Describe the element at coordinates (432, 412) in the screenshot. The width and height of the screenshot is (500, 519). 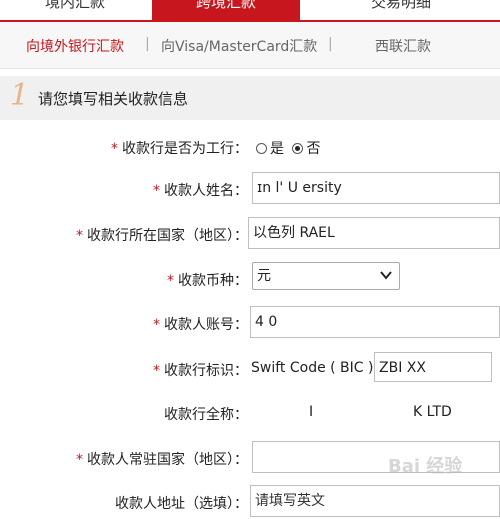
I see `bank-fullname-part: K LTD` at that location.